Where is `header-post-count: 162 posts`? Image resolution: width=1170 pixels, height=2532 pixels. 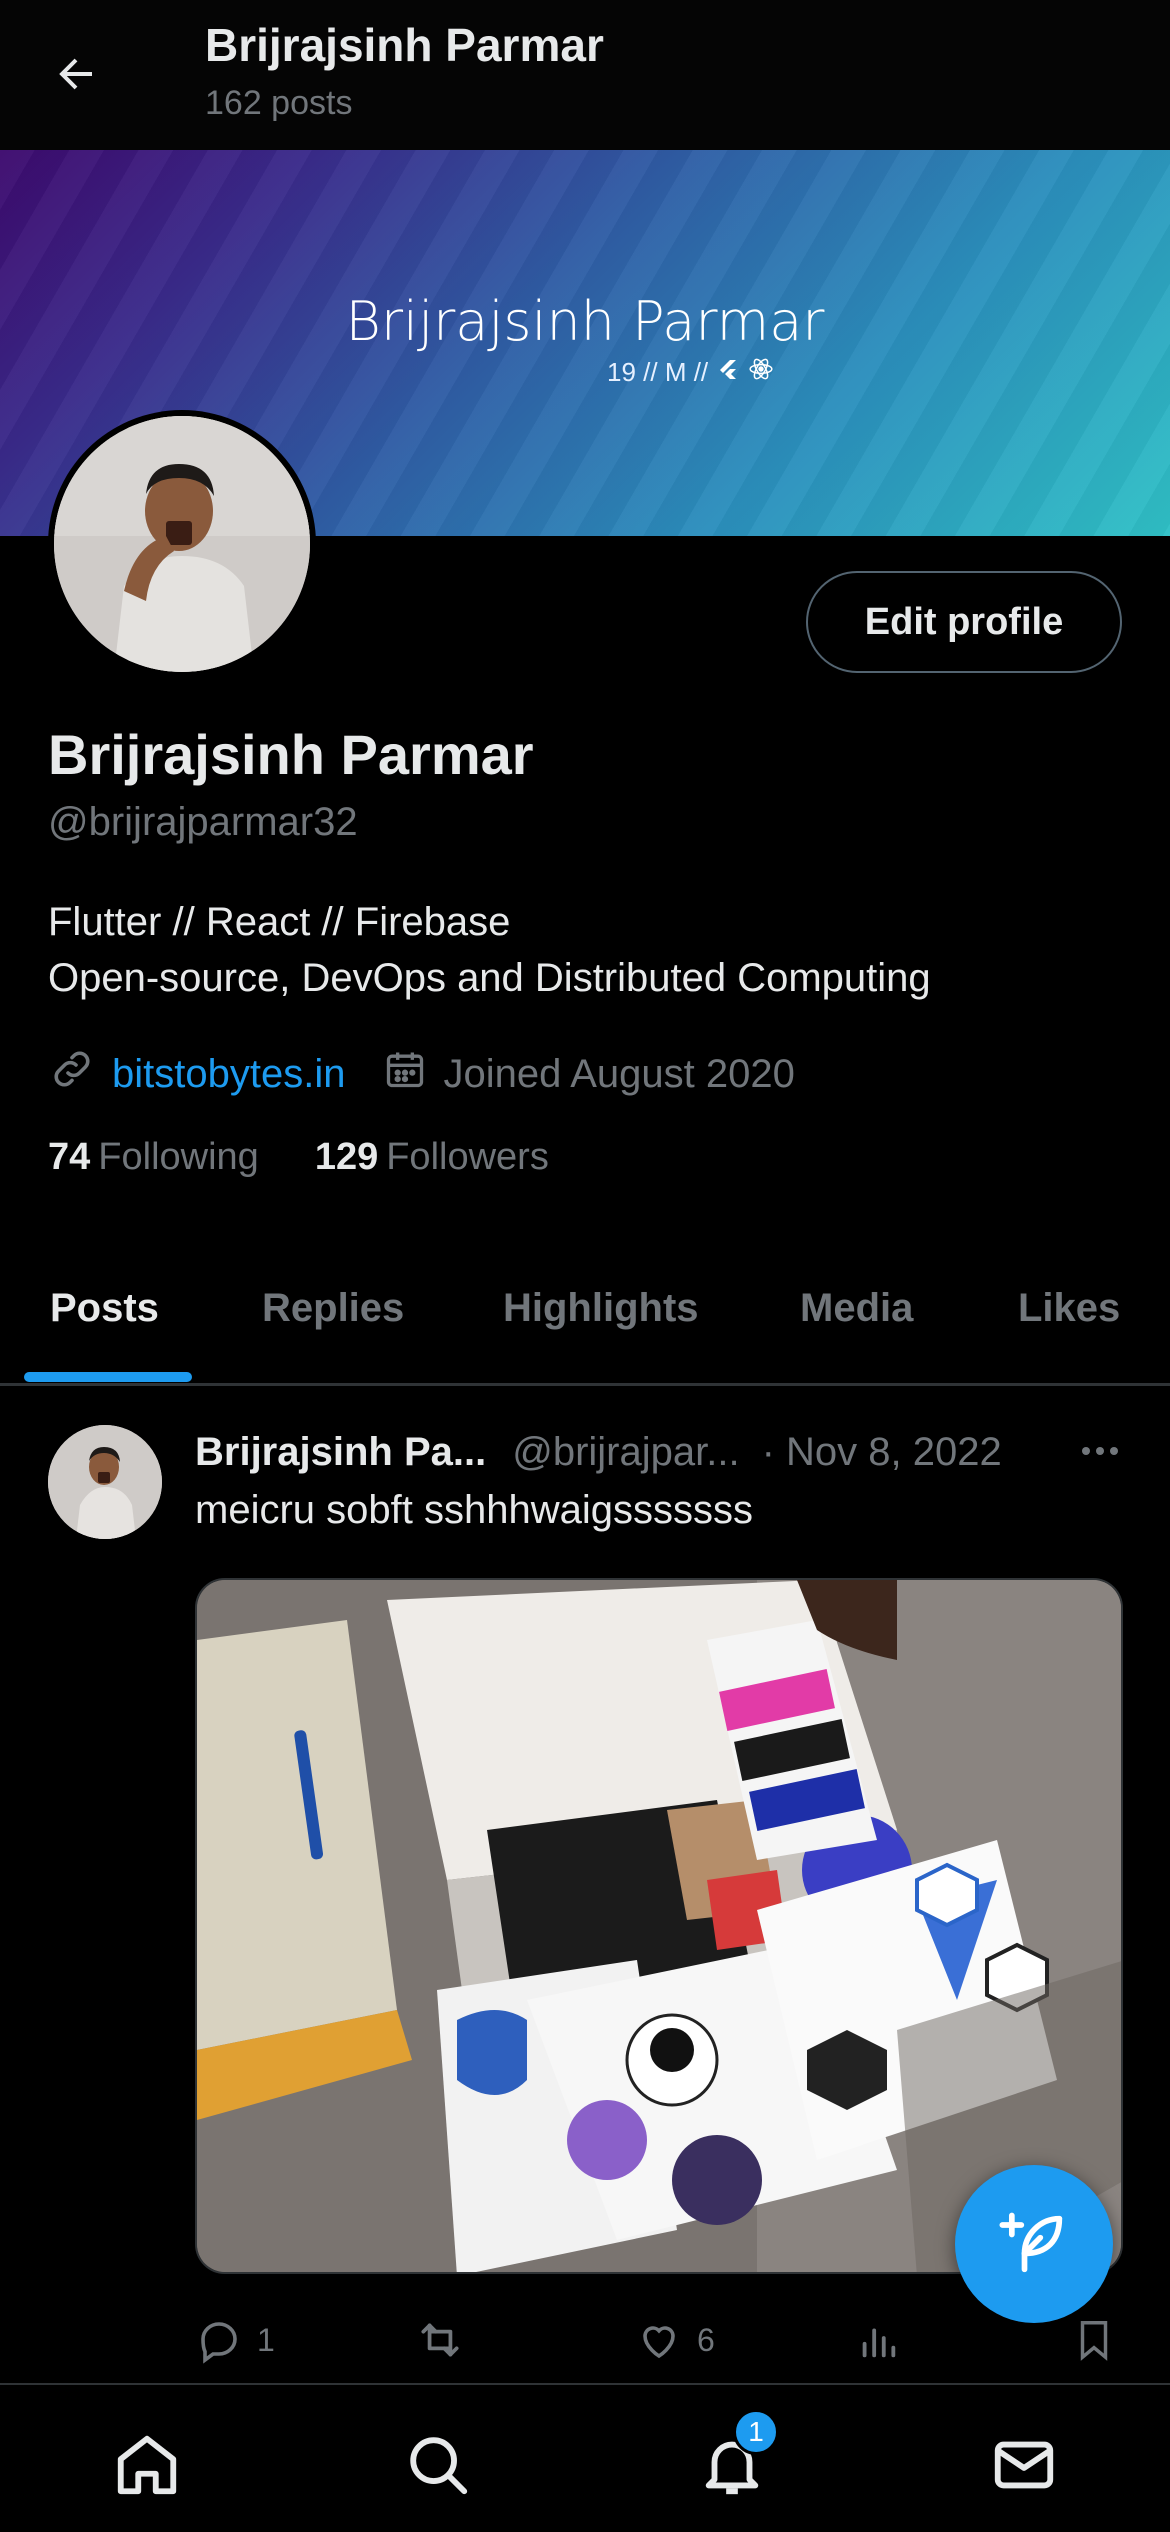
header-post-count: 162 posts is located at coordinates (279, 103).